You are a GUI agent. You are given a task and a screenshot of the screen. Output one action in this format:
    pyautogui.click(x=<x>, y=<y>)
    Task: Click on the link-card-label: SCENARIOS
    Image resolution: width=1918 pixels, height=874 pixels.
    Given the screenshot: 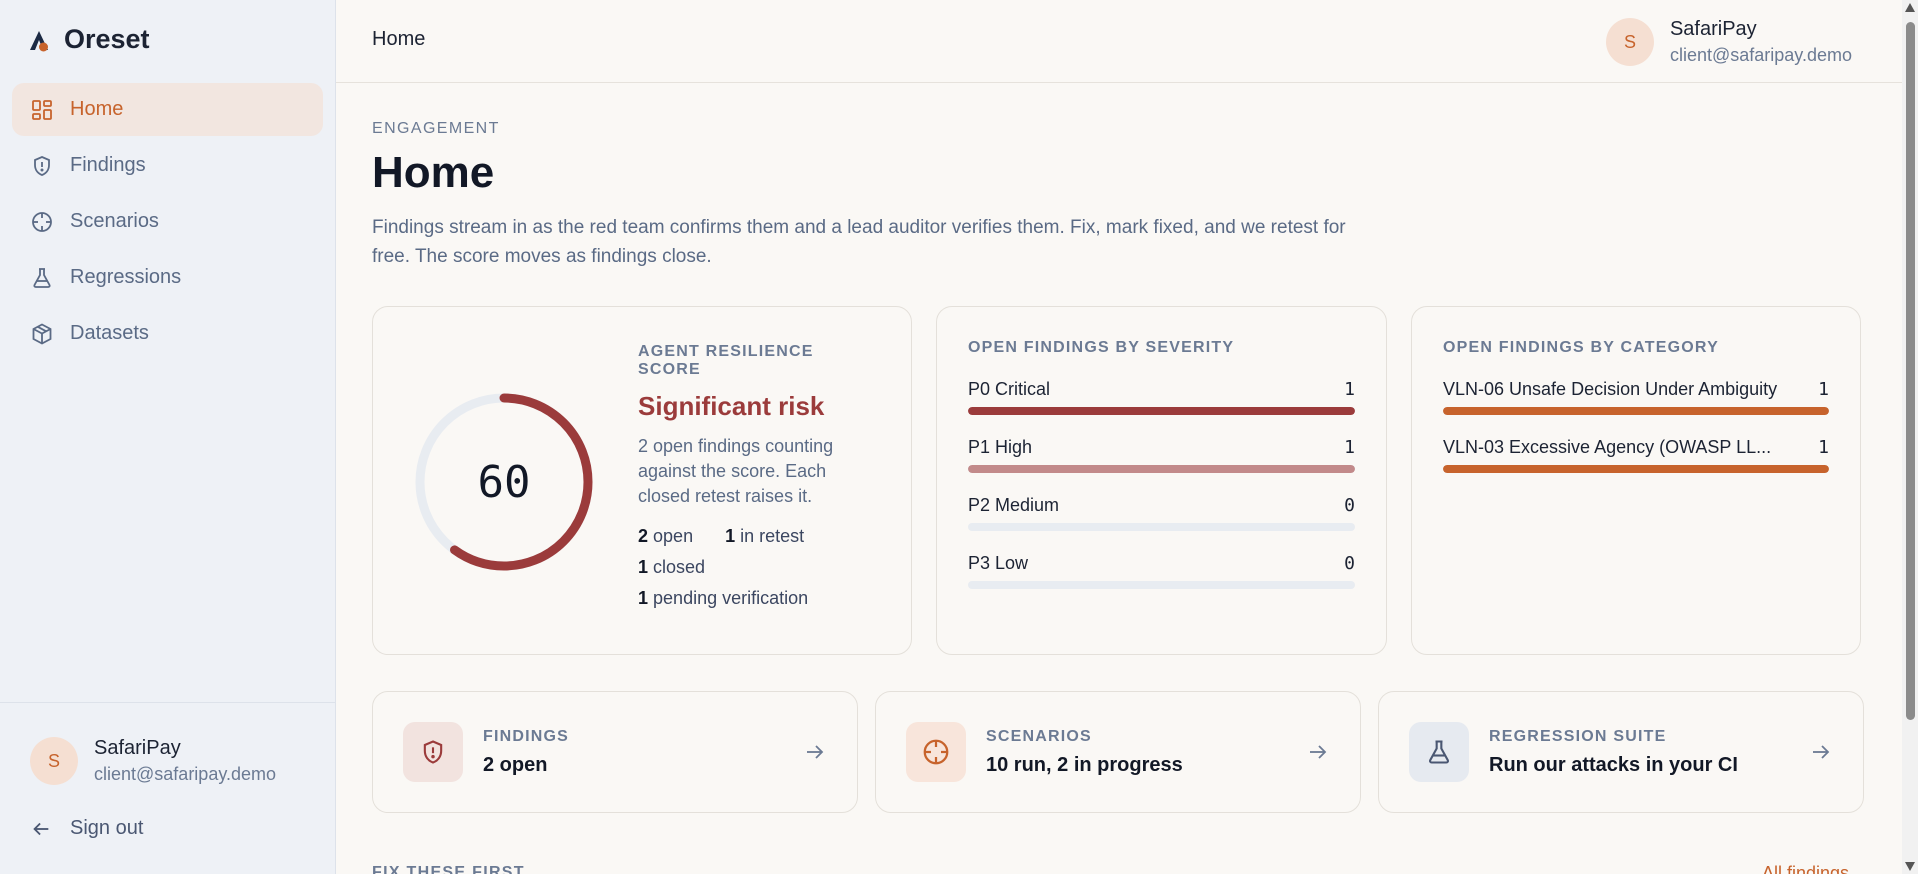 What is the action you would take?
    pyautogui.click(x=1039, y=736)
    